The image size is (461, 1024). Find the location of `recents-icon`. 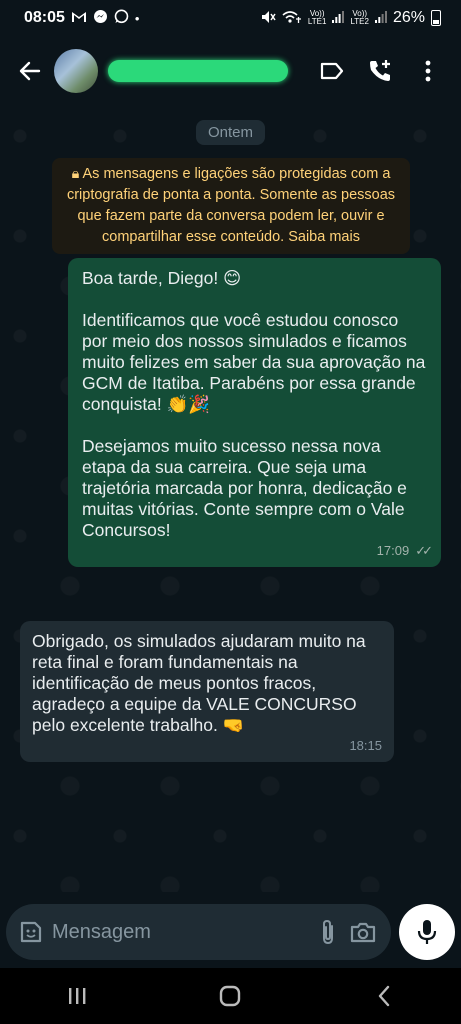

recents-icon is located at coordinates (77, 996).